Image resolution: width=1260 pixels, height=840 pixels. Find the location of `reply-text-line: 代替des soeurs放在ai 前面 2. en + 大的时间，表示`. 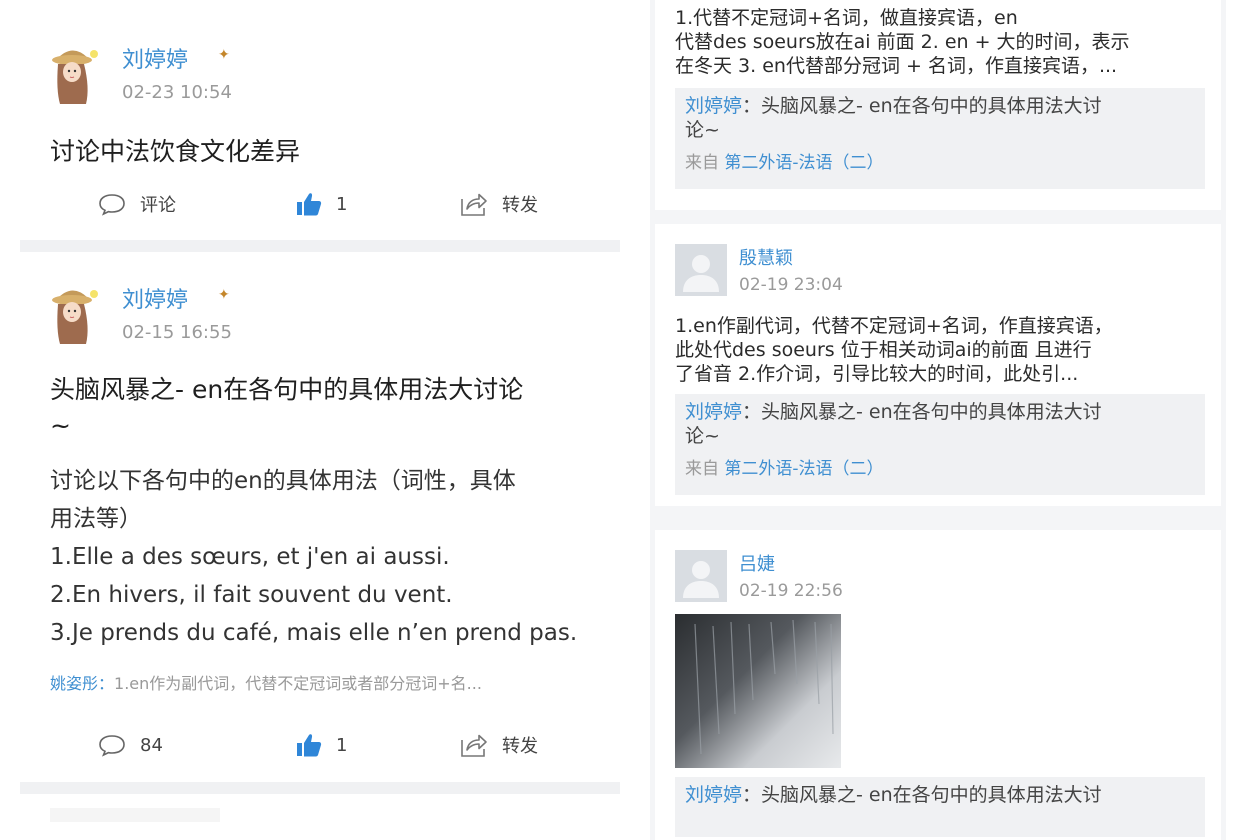

reply-text-line: 代替des soeurs放在ai 前面 2. en + 大的时间，表示 is located at coordinates (902, 42).